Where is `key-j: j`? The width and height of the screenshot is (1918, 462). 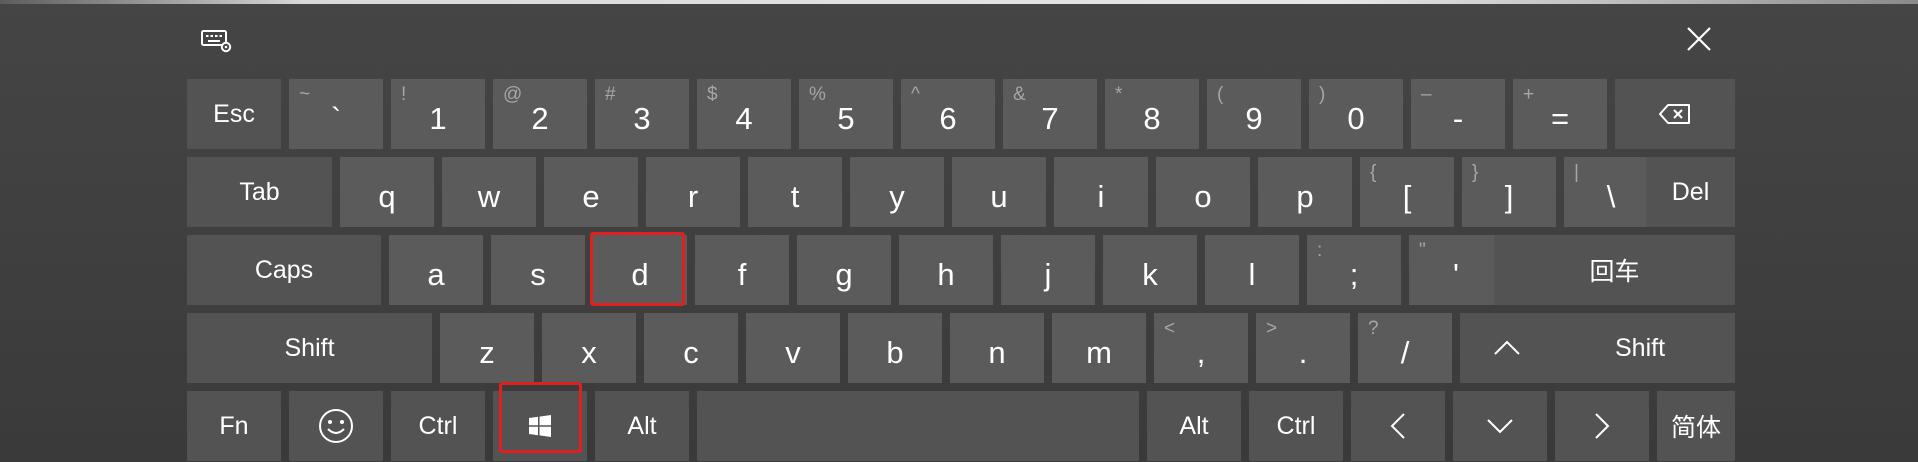
key-j: j is located at coordinates (1048, 270).